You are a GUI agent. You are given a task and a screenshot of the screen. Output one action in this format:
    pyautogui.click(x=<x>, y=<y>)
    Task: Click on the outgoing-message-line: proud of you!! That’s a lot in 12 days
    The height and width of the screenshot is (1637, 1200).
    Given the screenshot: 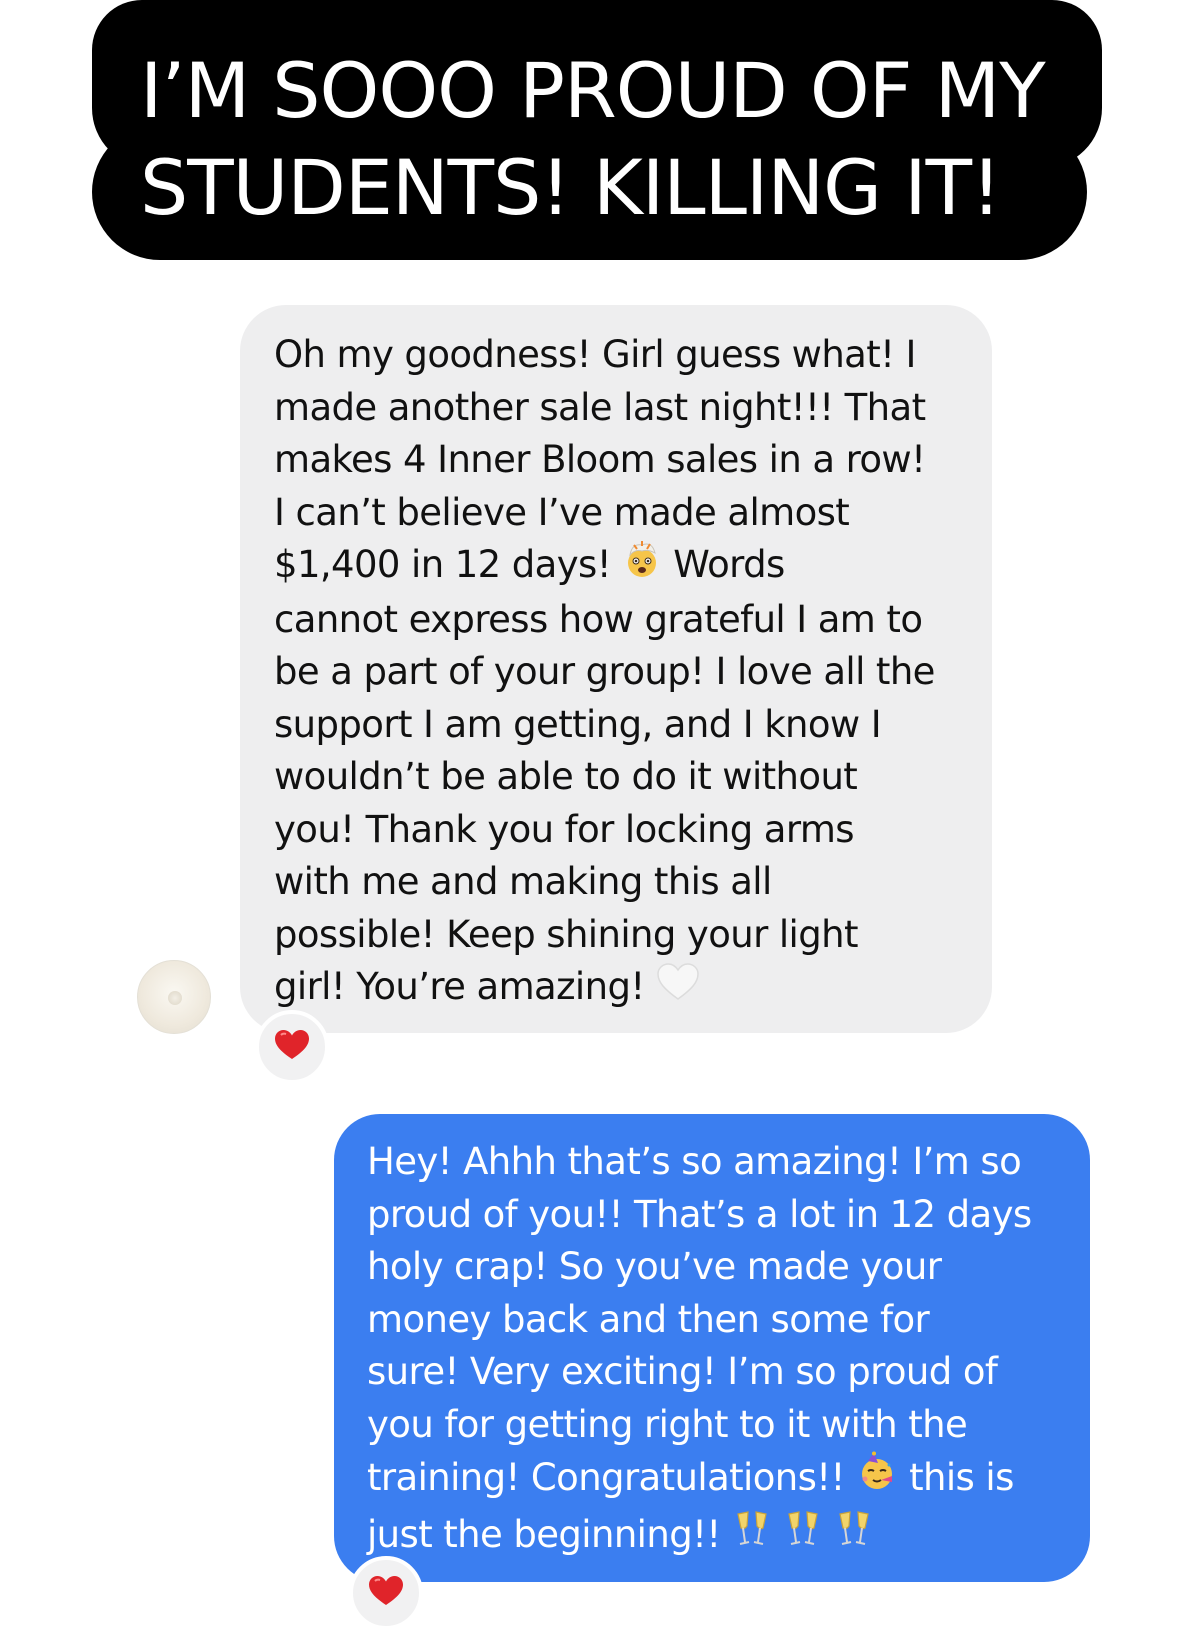 What is the action you would take?
    pyautogui.click(x=699, y=1214)
    